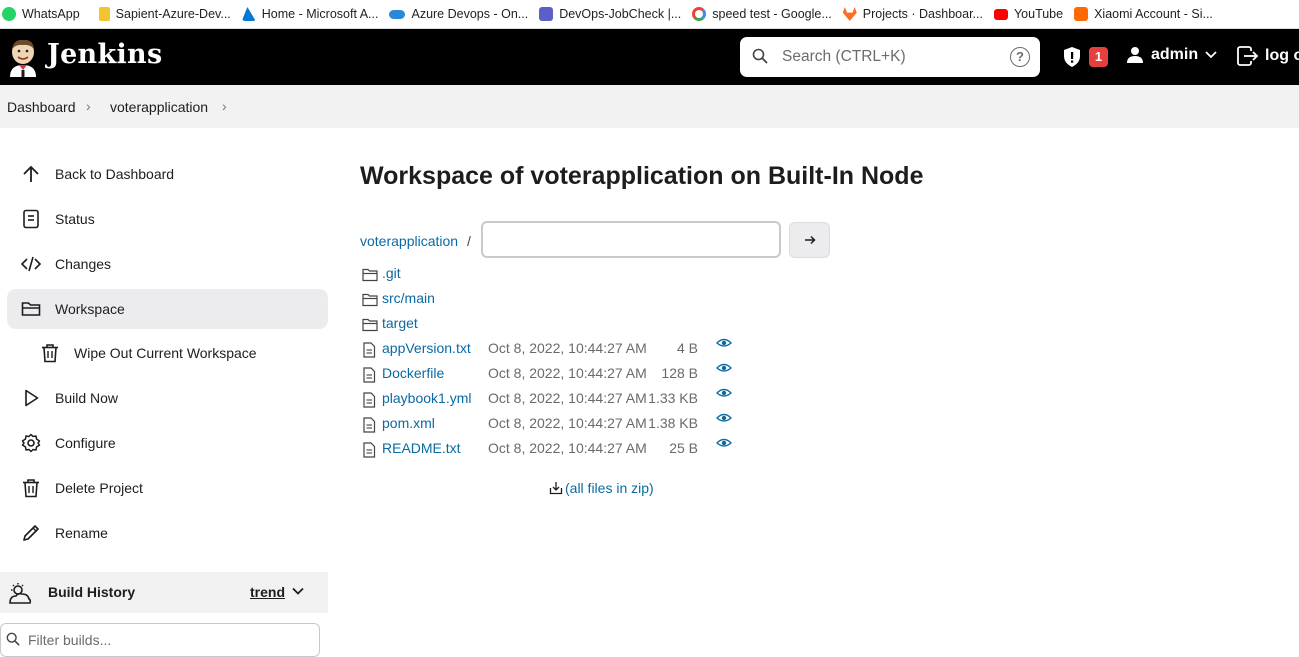 The height and width of the screenshot is (657, 1299). I want to click on folder-link: target, so click(400, 323).